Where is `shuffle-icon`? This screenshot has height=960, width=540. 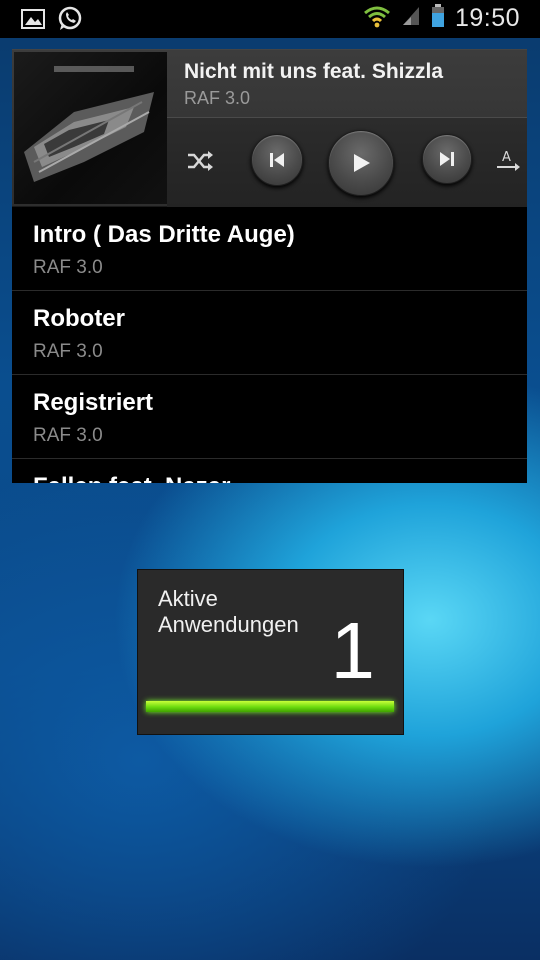 shuffle-icon is located at coordinates (200, 161).